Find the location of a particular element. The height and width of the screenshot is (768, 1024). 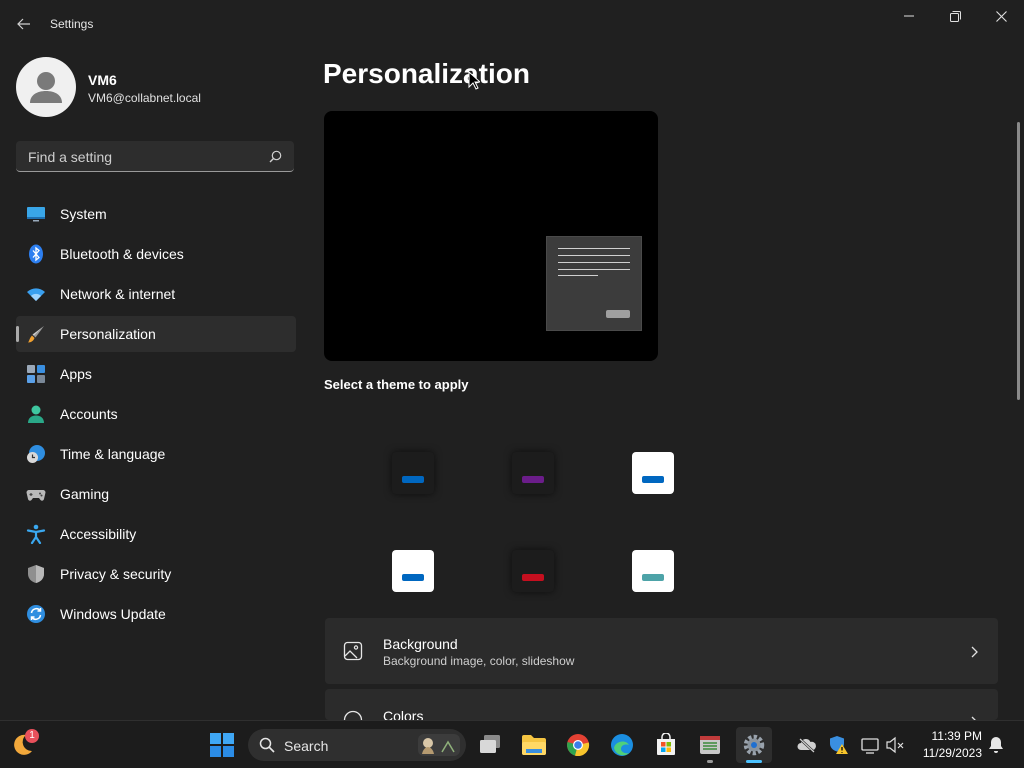

sidebar-item-accounts: Accounts is located at coordinates (156, 414).